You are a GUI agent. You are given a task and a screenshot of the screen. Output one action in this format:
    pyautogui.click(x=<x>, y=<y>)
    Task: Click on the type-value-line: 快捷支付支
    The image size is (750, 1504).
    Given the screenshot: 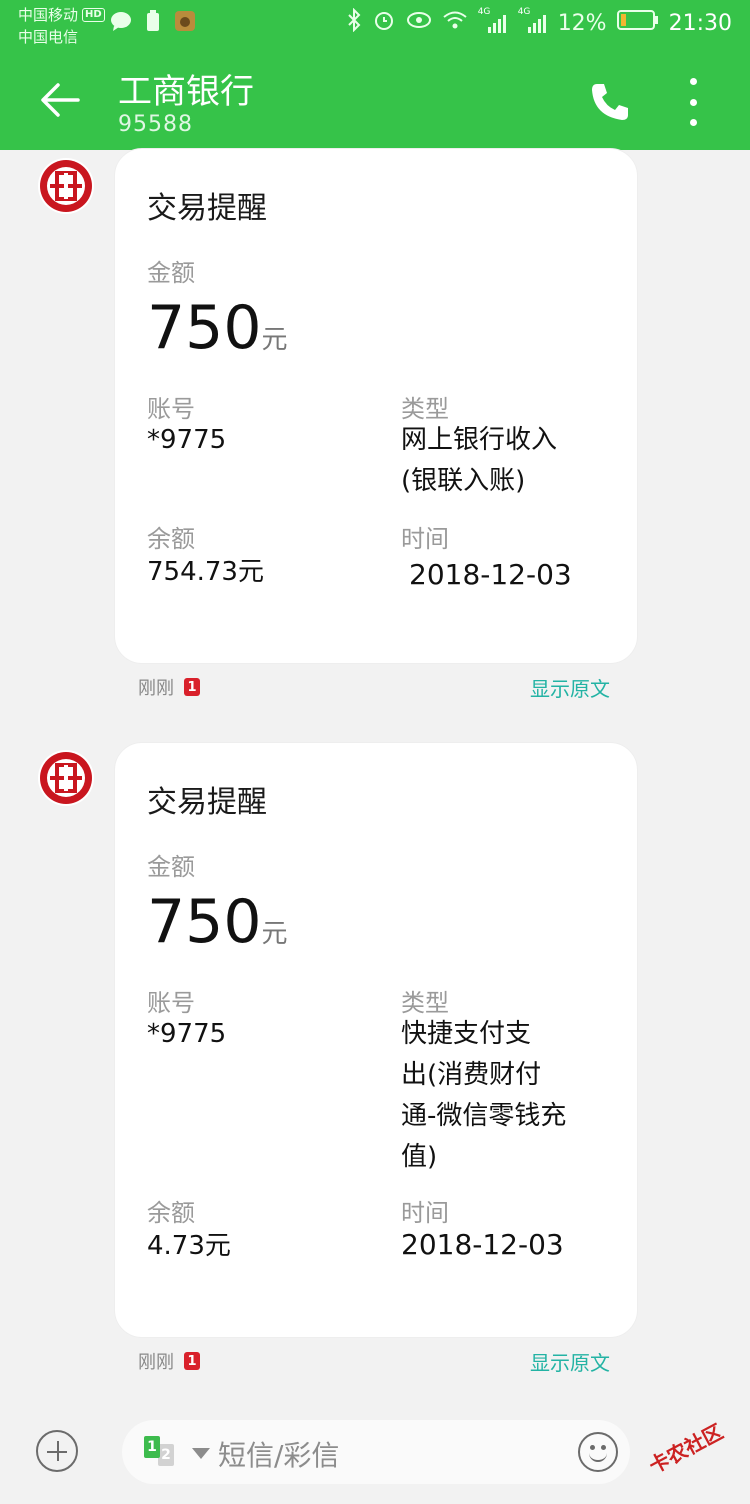 What is the action you would take?
    pyautogui.click(x=466, y=1034)
    